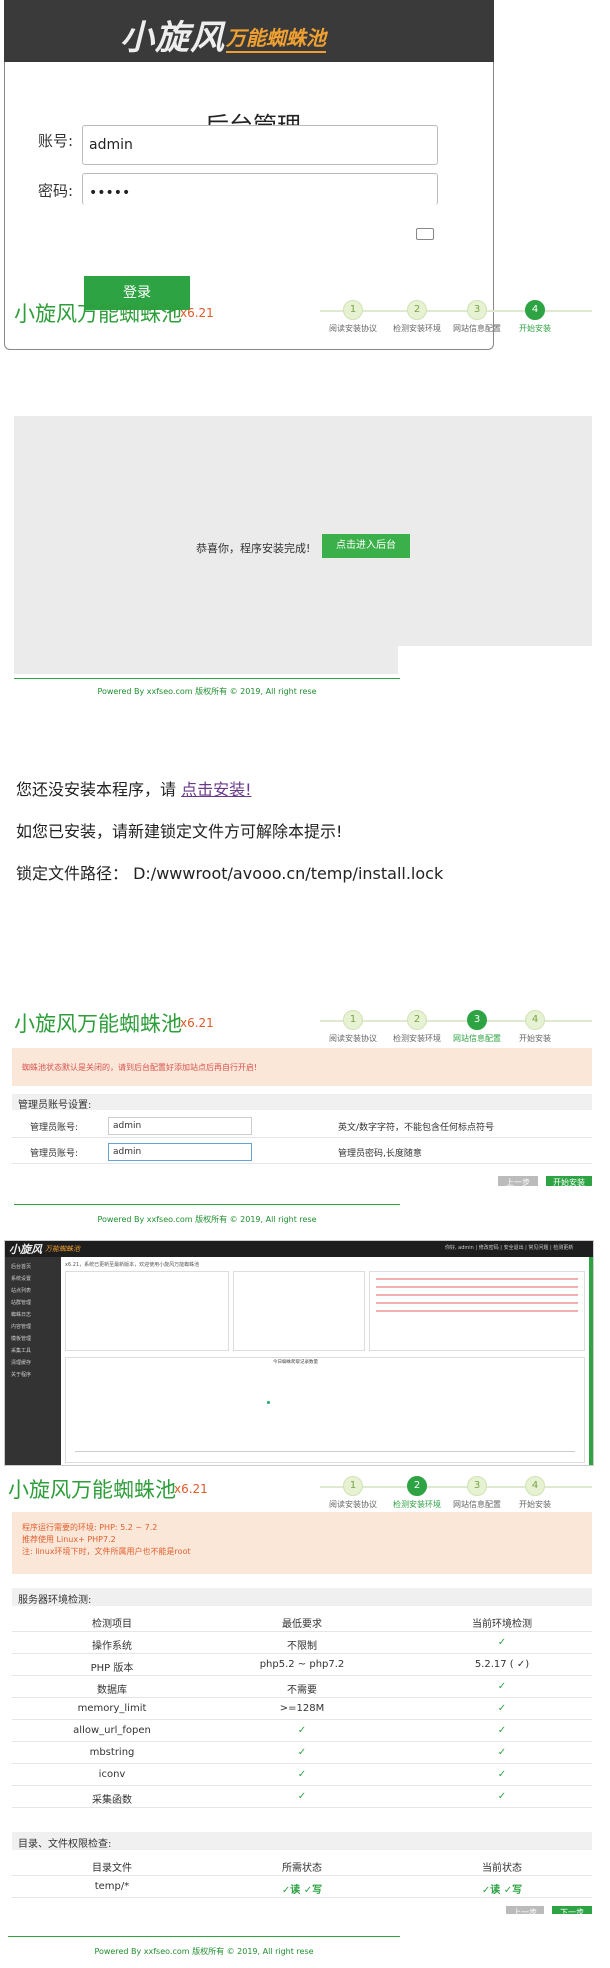 The height and width of the screenshot is (1968, 610). I want to click on table-row: iconv ✓ ✓, so click(302, 1775).